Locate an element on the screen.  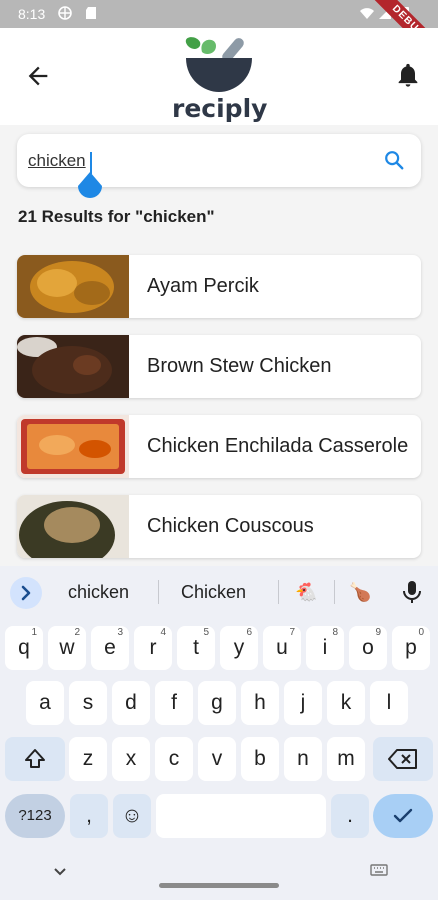
wifi-icon is located at coordinates (367, 13).